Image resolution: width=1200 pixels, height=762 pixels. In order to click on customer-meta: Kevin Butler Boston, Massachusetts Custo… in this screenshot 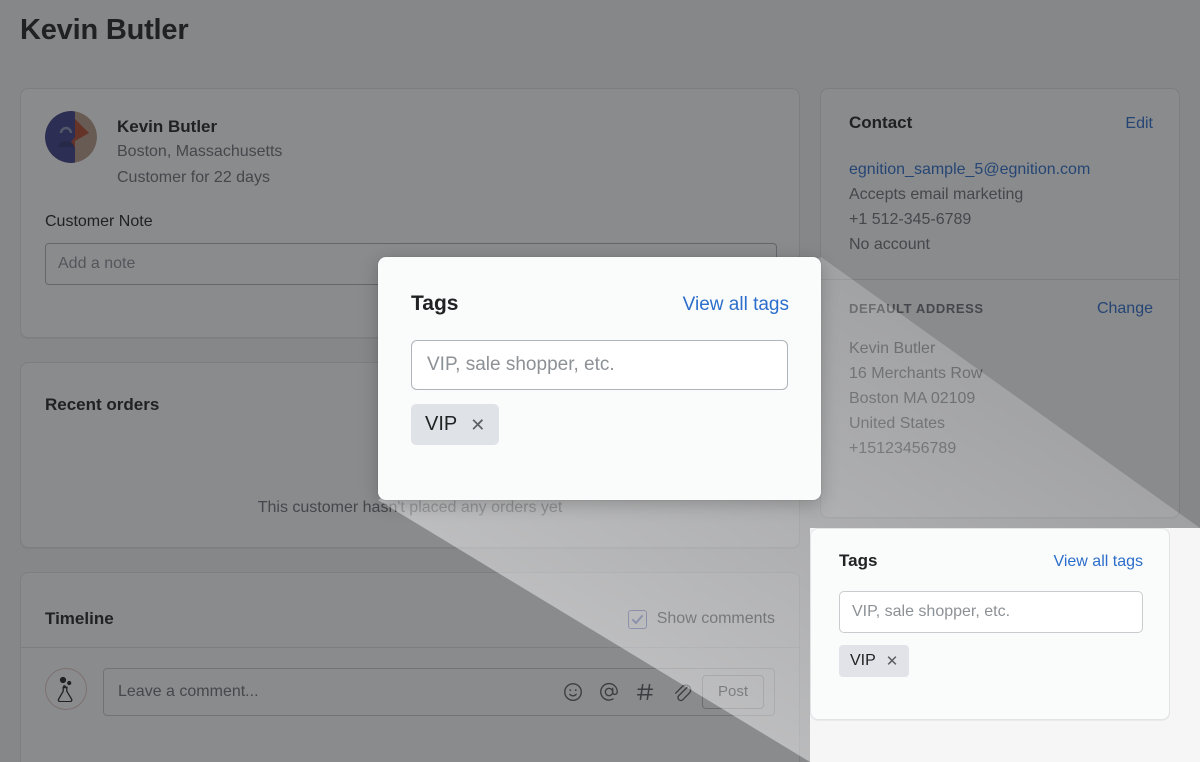, I will do `click(199, 151)`.